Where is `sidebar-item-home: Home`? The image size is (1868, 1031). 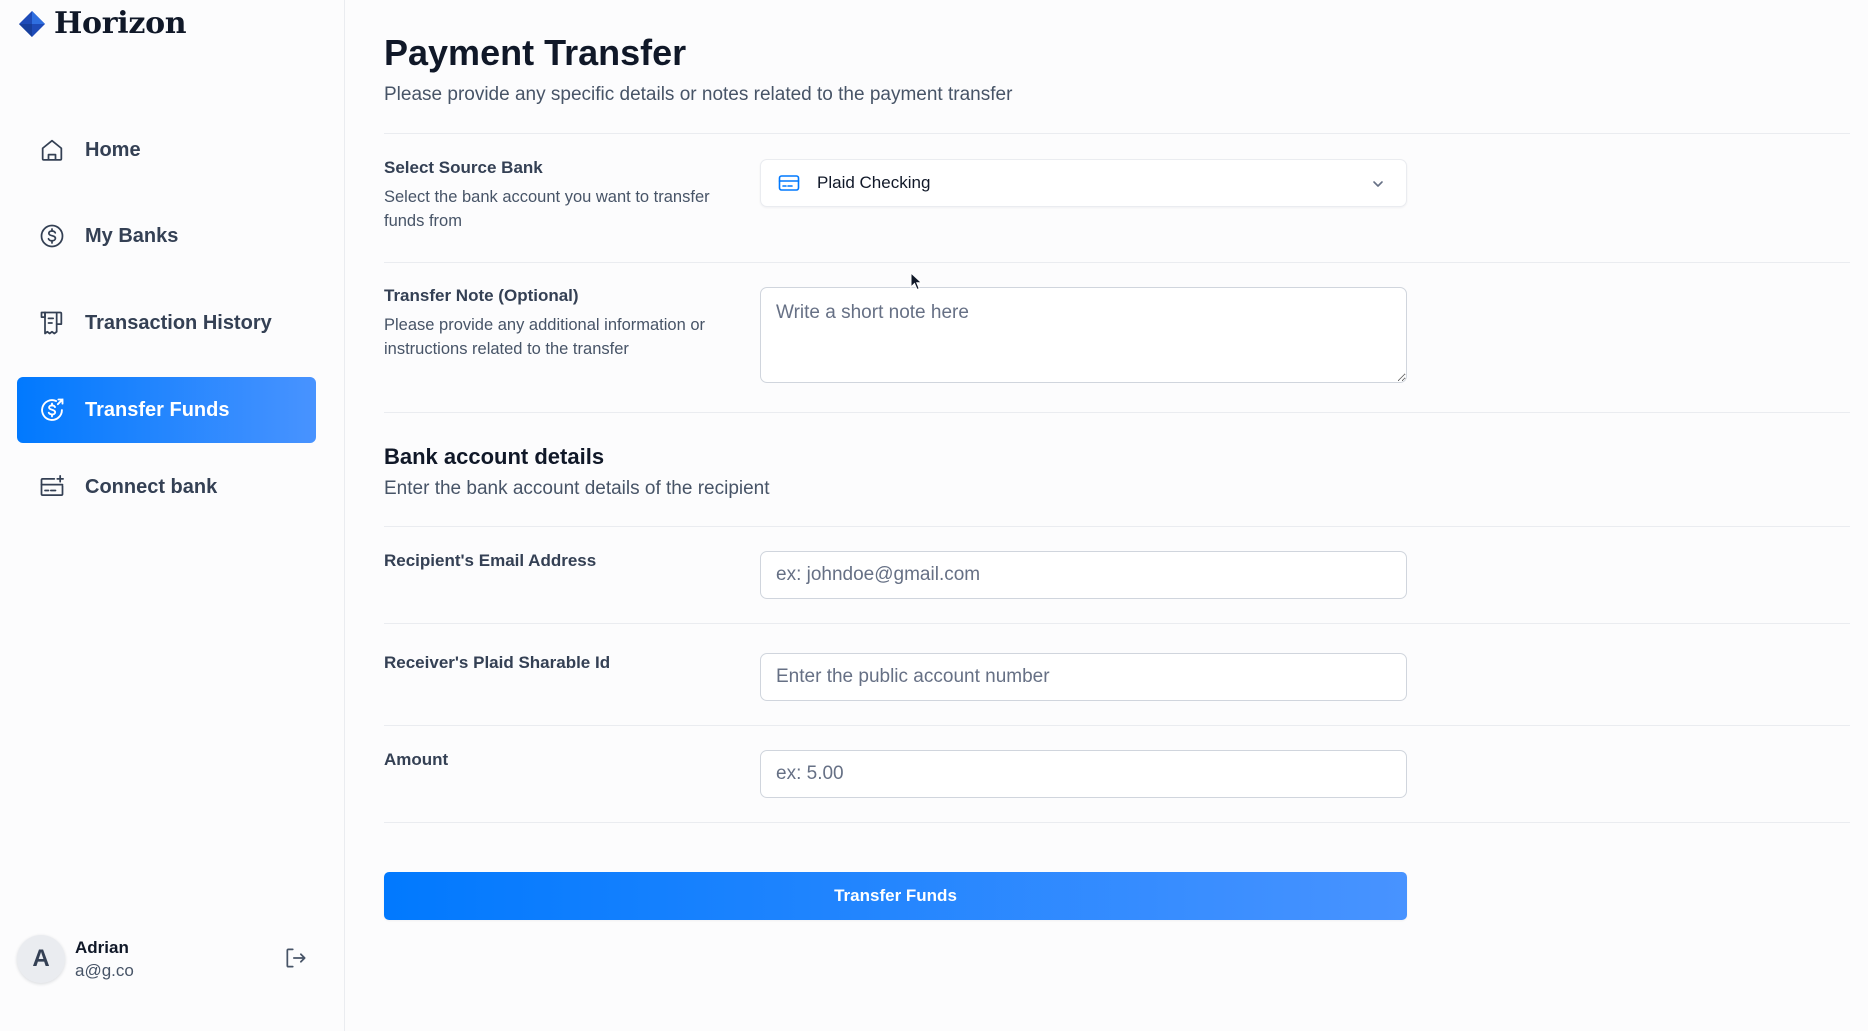 sidebar-item-home: Home is located at coordinates (166, 150).